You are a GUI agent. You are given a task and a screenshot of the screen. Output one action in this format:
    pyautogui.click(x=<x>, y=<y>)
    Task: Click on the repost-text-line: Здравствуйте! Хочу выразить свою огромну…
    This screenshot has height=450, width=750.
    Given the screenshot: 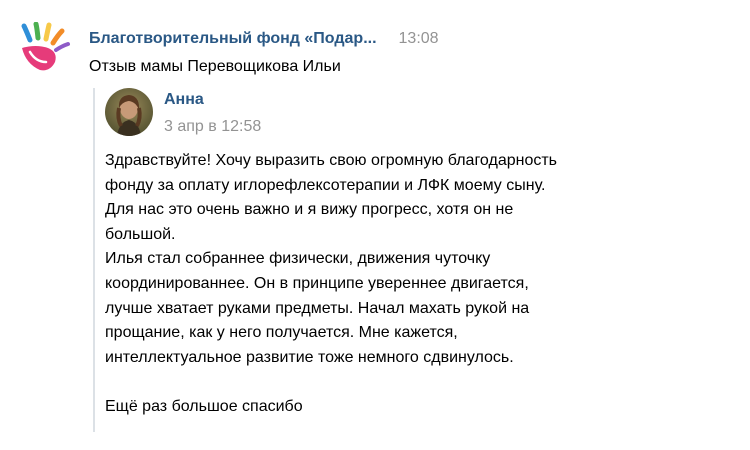 What is the action you would take?
    pyautogui.click(x=331, y=160)
    